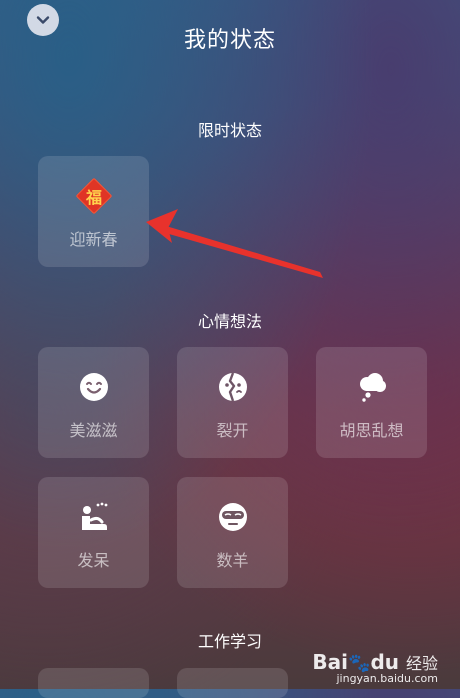 Image resolution: width=460 pixels, height=698 pixels. What do you see at coordinates (229, 40) in the screenshot?
I see `page-title: 我的状态` at bounding box center [229, 40].